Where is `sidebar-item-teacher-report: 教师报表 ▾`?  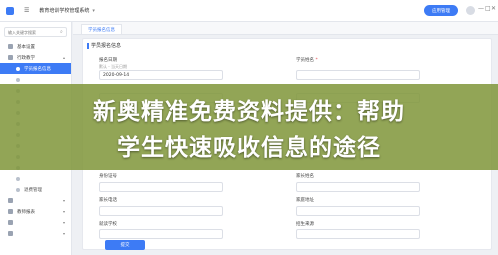 sidebar-item-teacher-report: 教师报表 ▾ is located at coordinates (35, 211).